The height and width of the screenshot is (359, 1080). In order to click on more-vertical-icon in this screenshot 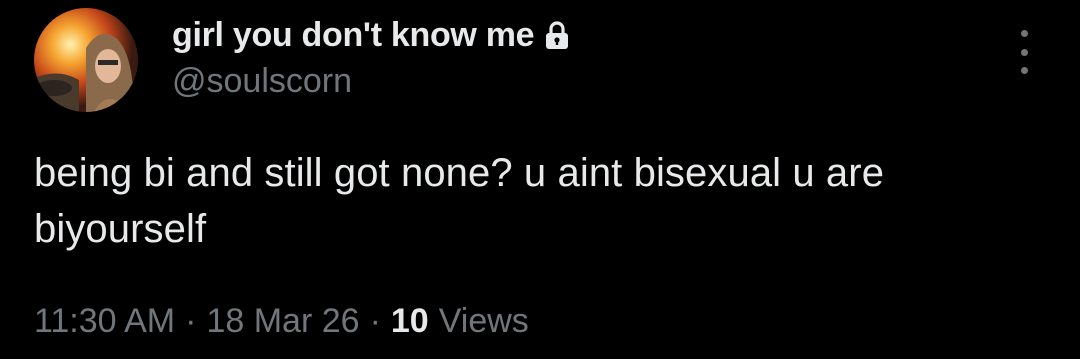, I will do `click(1024, 52)`.